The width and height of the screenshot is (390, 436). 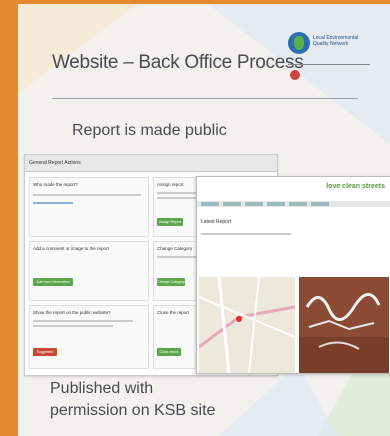 What do you see at coordinates (151, 163) in the screenshot?
I see `panel-header: General Report Actions` at bounding box center [151, 163].